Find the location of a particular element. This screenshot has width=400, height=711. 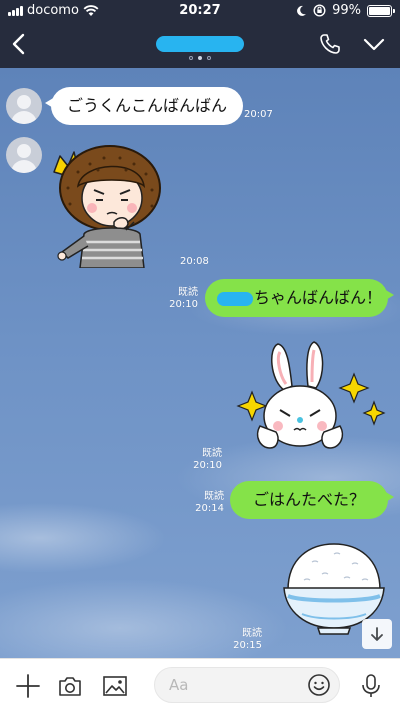

girl-bob-hair-sticker is located at coordinates (108, 205).